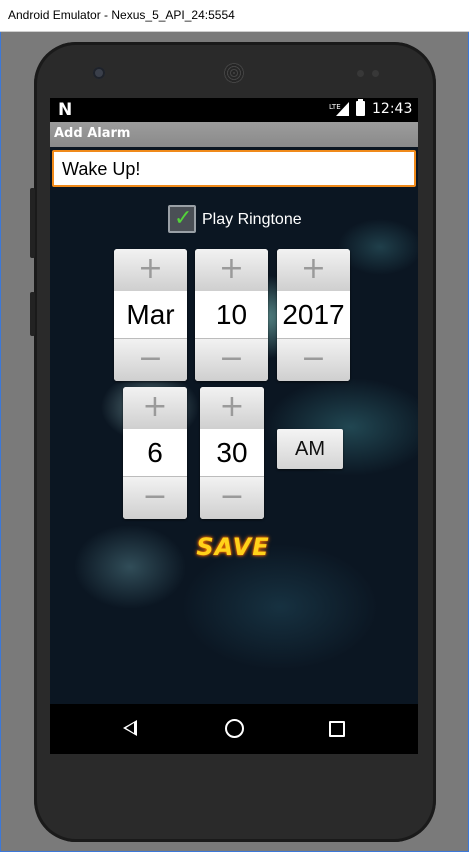  Describe the element at coordinates (313, 359) in the screenshot. I see `year-decrement-button: −` at that location.